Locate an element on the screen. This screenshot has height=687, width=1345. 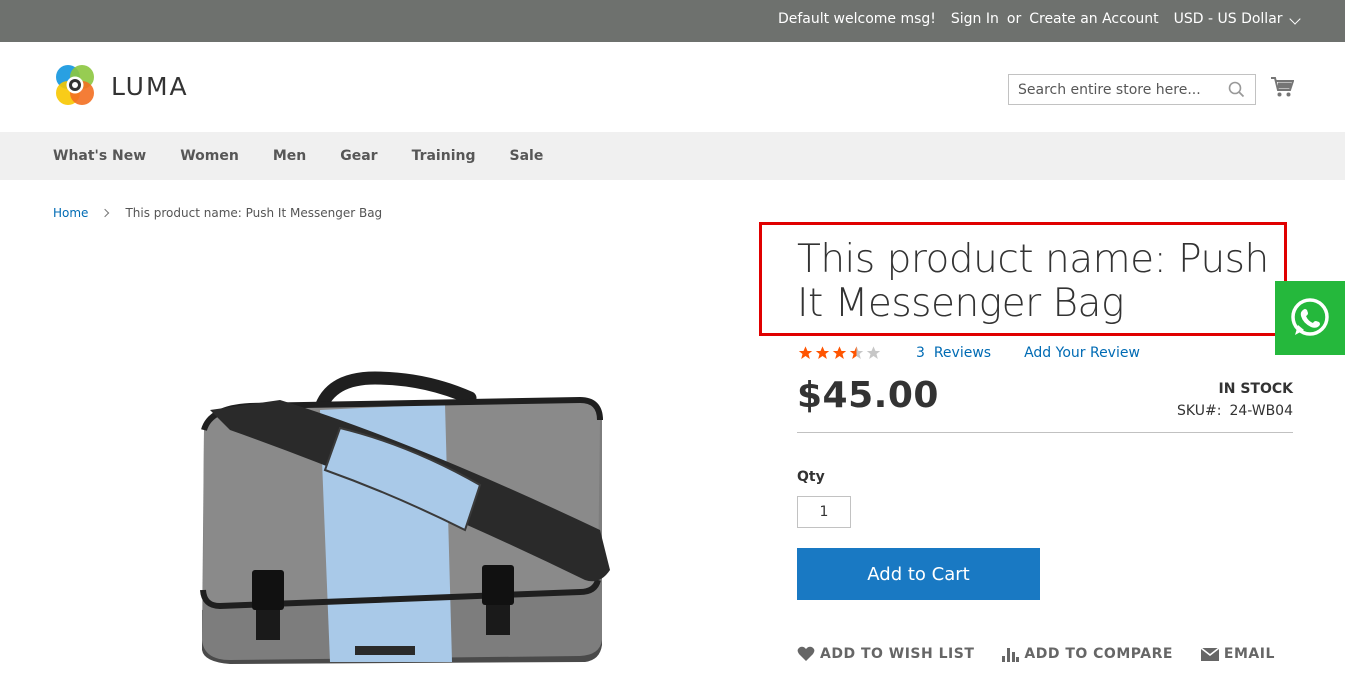
logo: LUMA is located at coordinates (121, 86).